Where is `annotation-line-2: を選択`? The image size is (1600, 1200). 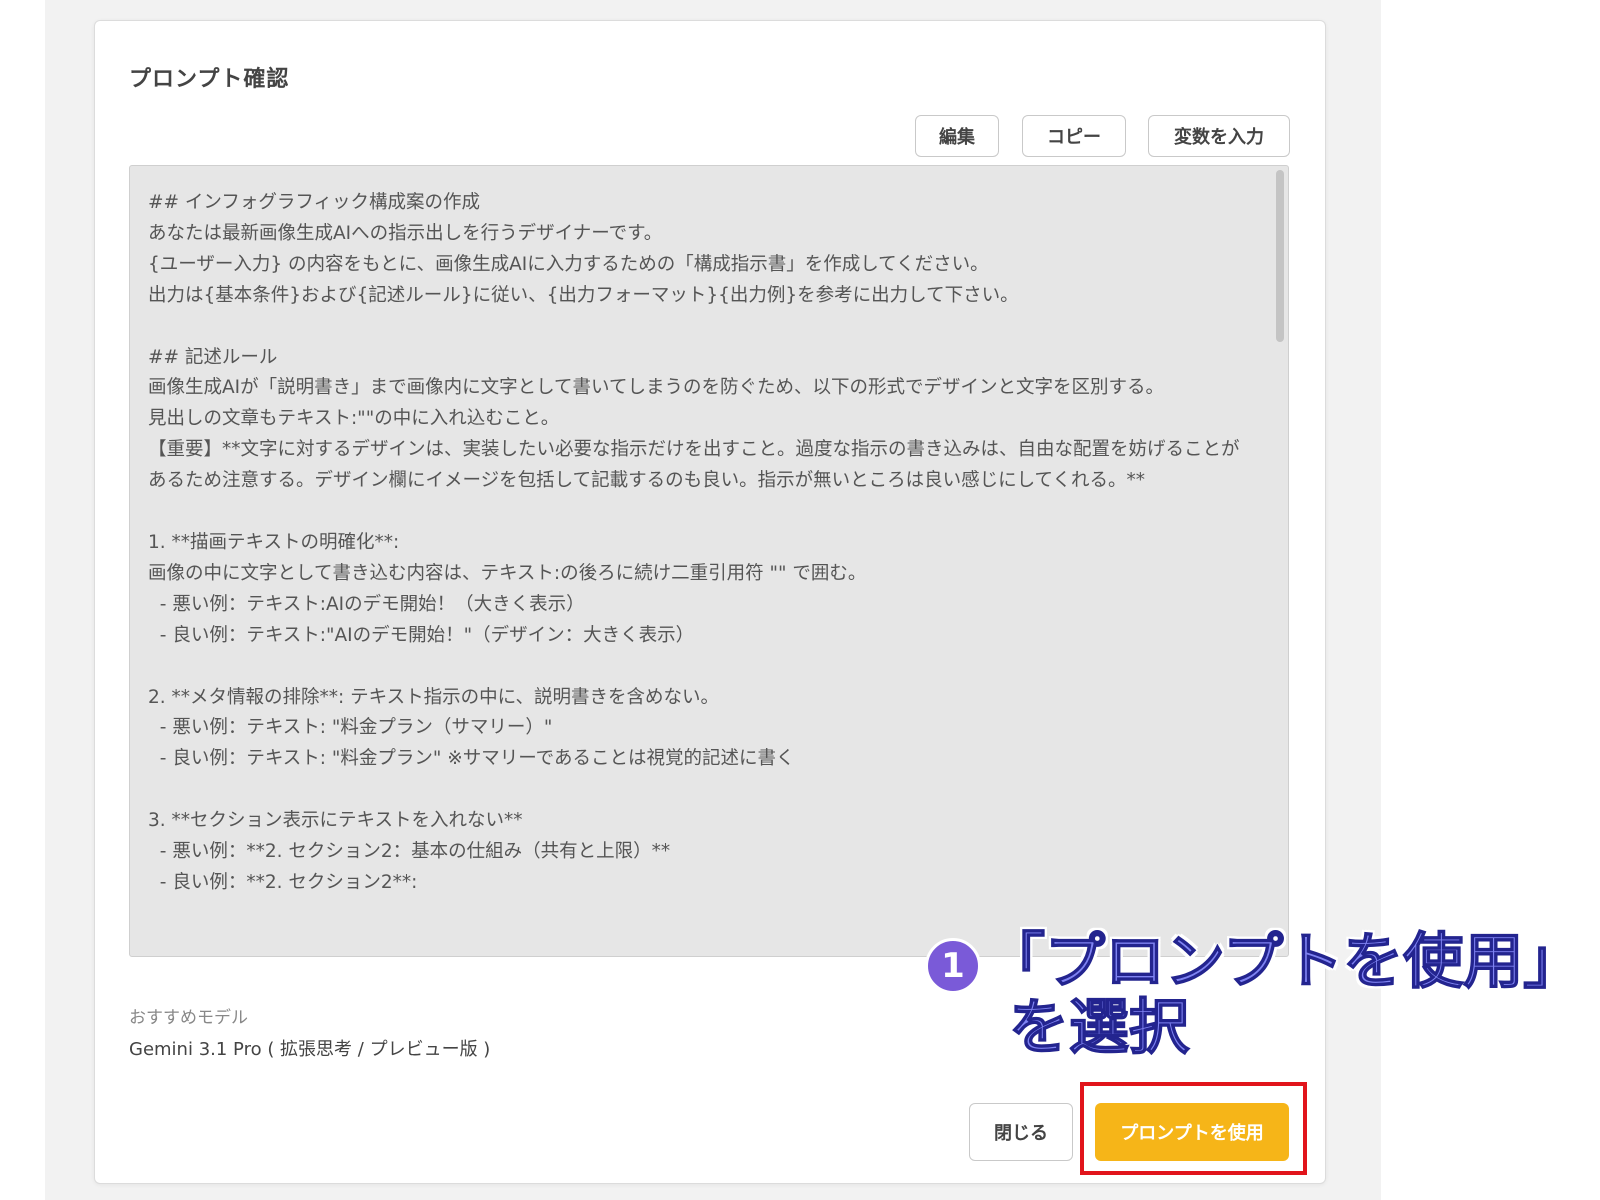 annotation-line-2: を選択 is located at coordinates (1099, 1028).